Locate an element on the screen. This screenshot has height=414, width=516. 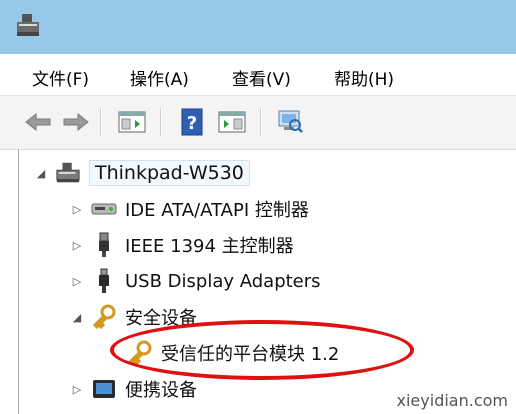
tree-item-portable-devices: ▷ 便携设备 is located at coordinates (133, 389).